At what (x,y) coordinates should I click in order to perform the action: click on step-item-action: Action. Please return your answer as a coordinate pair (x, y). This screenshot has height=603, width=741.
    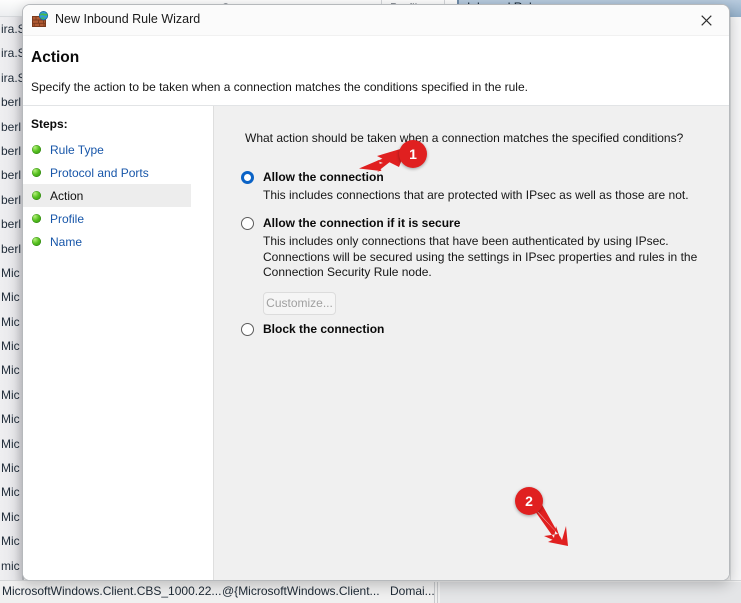
    Looking at the image, I should click on (107, 195).